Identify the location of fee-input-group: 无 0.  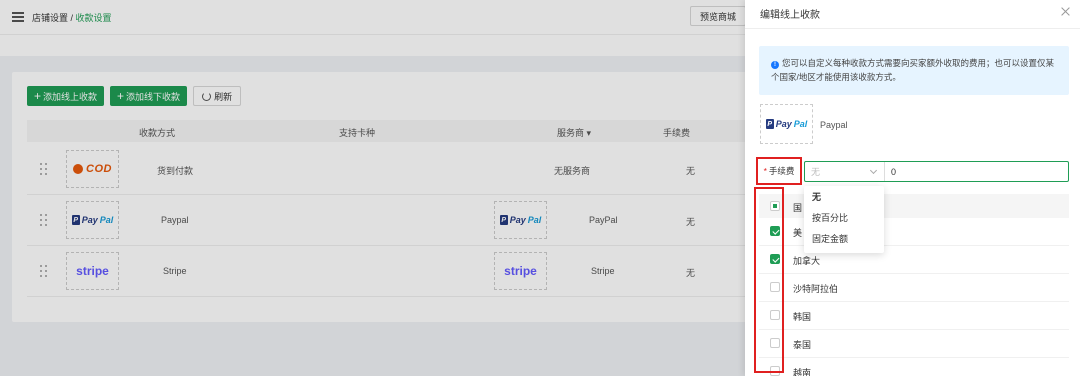
(936, 171).